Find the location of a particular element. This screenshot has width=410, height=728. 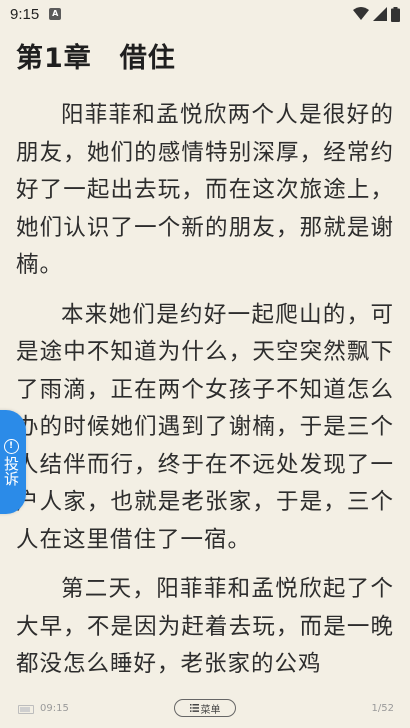

page-number: 1/52 is located at coordinates (382, 708).